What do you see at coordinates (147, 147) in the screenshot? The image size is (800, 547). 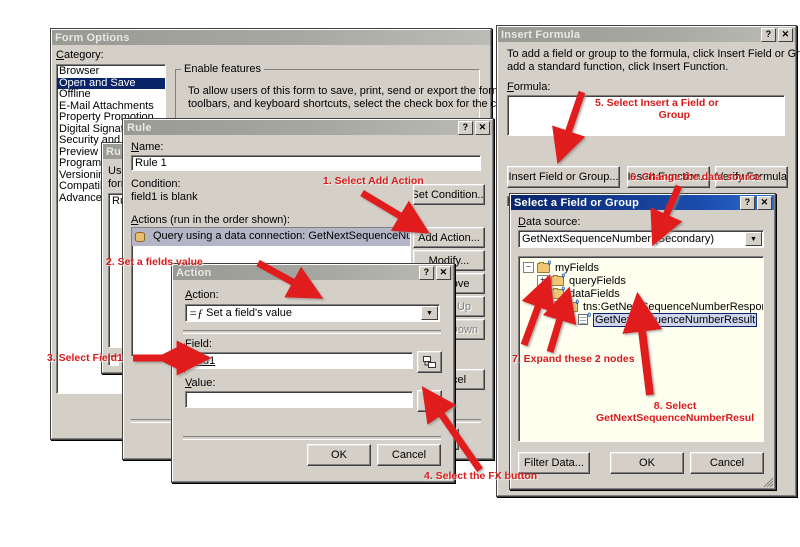 I see `rule-name-label: Name:` at bounding box center [147, 147].